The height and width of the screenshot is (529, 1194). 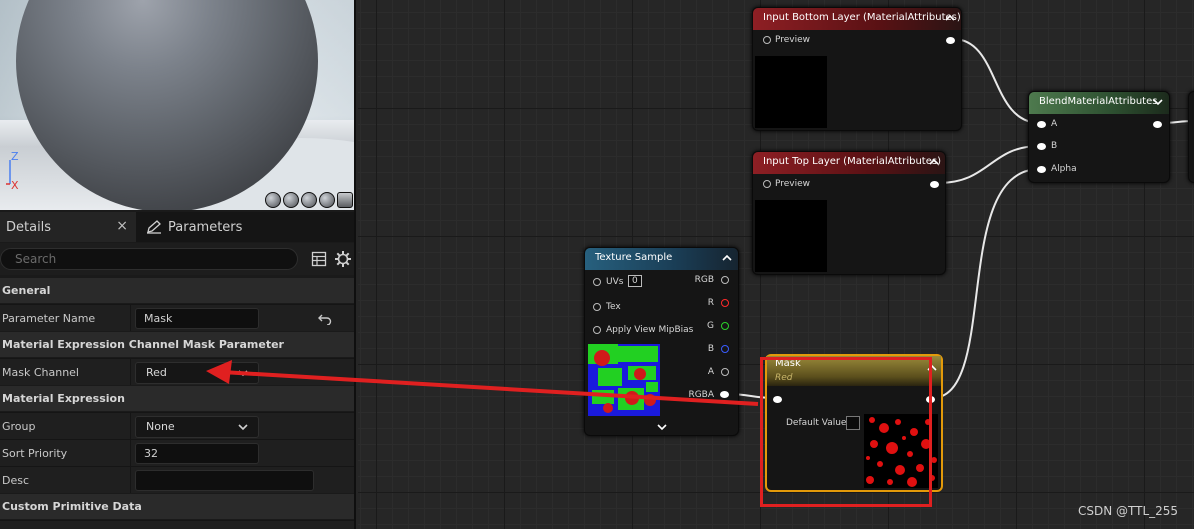 What do you see at coordinates (219, 372) in the screenshot?
I see `arrow-head-icon` at bounding box center [219, 372].